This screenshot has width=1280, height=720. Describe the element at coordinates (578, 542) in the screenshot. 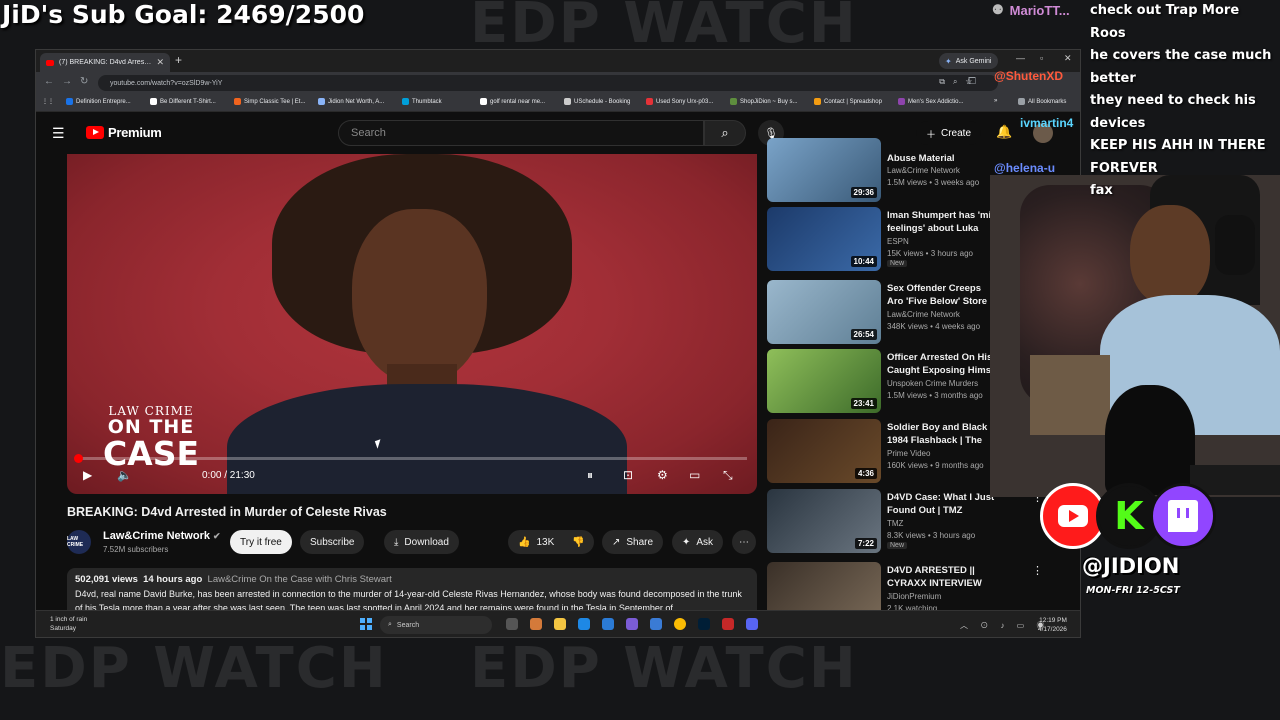

I see `thumbs-down-icon: 👎` at that location.